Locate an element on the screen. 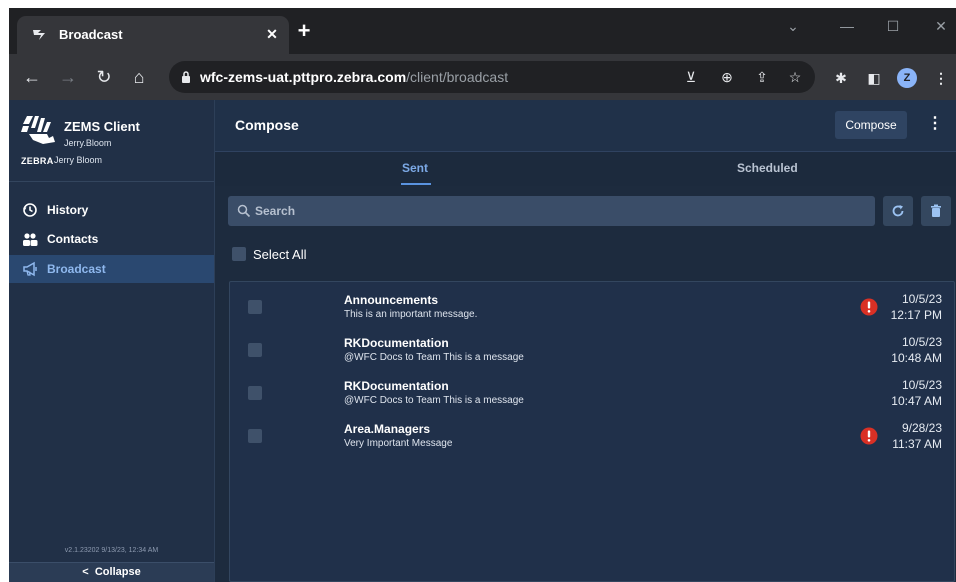  sidebar-item-label: Broadcast is located at coordinates (76, 269).